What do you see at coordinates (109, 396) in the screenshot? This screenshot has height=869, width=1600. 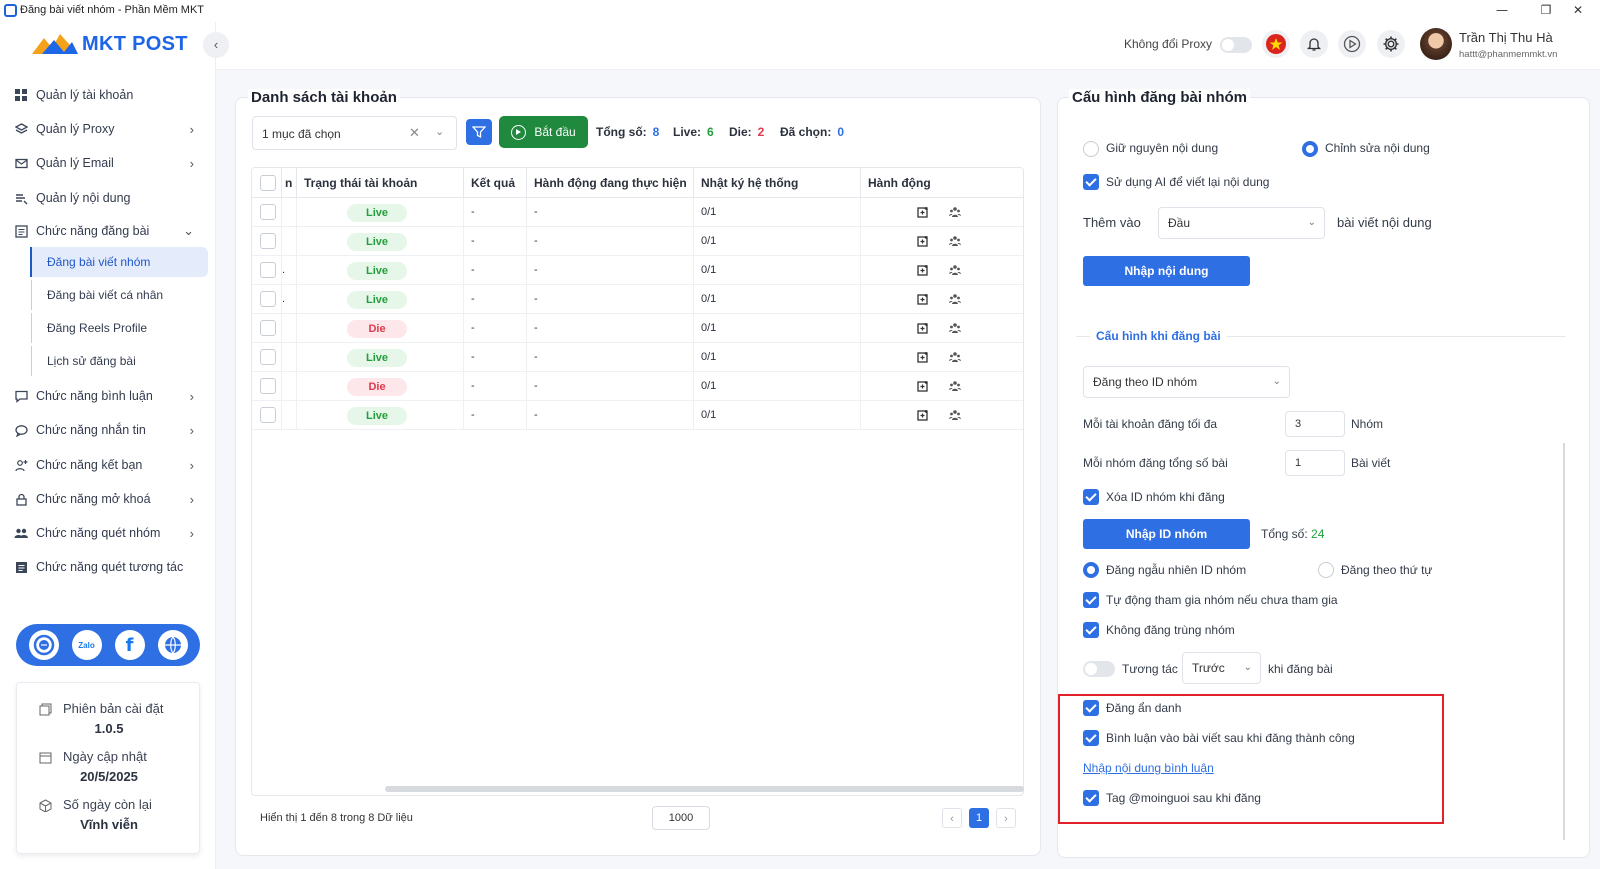 I see `sidebar-item-comment: Chức năng bình luận ›` at bounding box center [109, 396].